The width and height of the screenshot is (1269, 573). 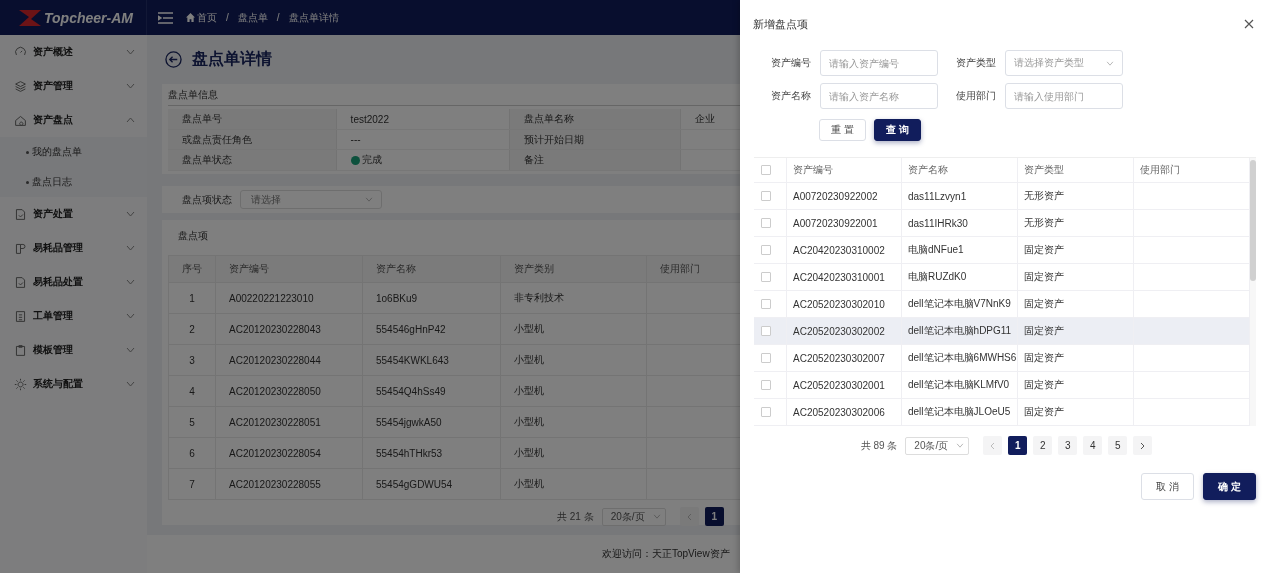 What do you see at coordinates (844, 358) in the screenshot?
I see `table-cell: AC20520230302007` at bounding box center [844, 358].